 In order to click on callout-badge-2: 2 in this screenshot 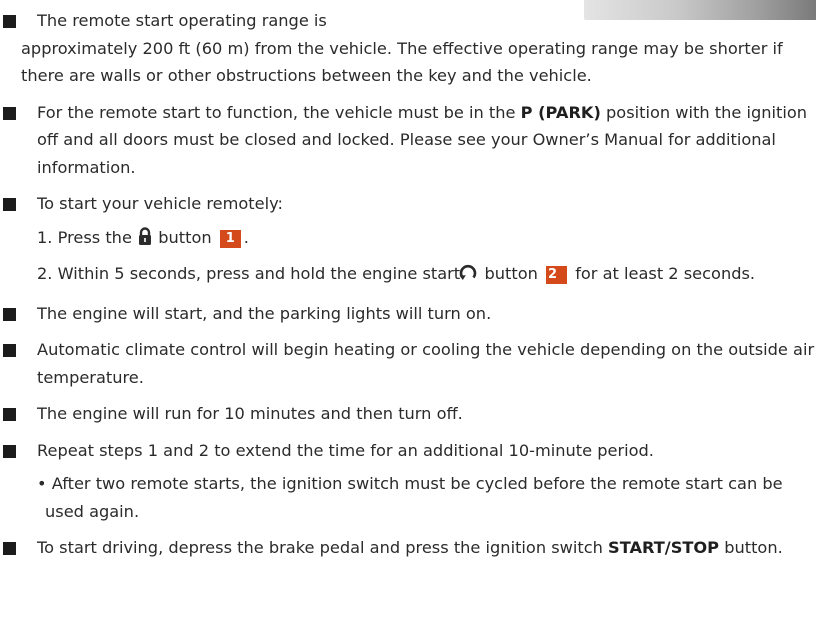, I will do `click(557, 275)`.